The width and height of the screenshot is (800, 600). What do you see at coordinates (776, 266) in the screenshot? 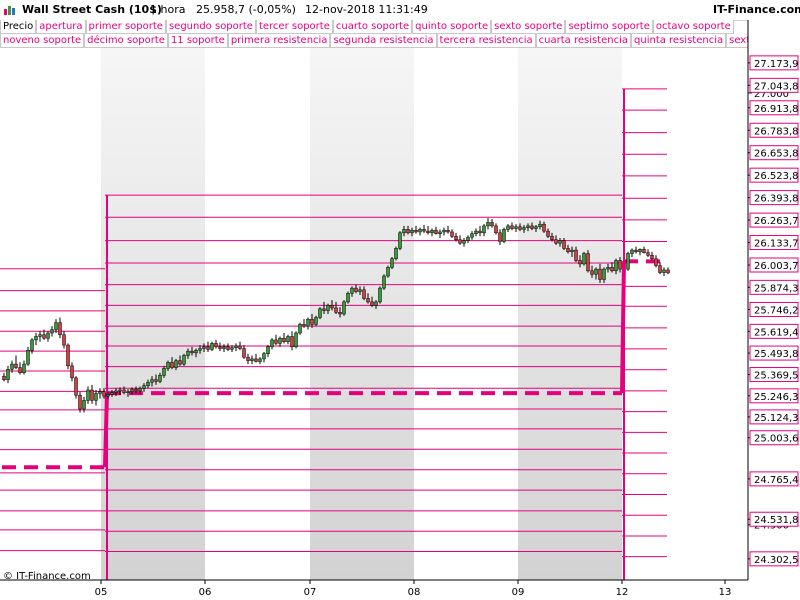
I see `y-tick-label: 26.003,7` at bounding box center [776, 266].